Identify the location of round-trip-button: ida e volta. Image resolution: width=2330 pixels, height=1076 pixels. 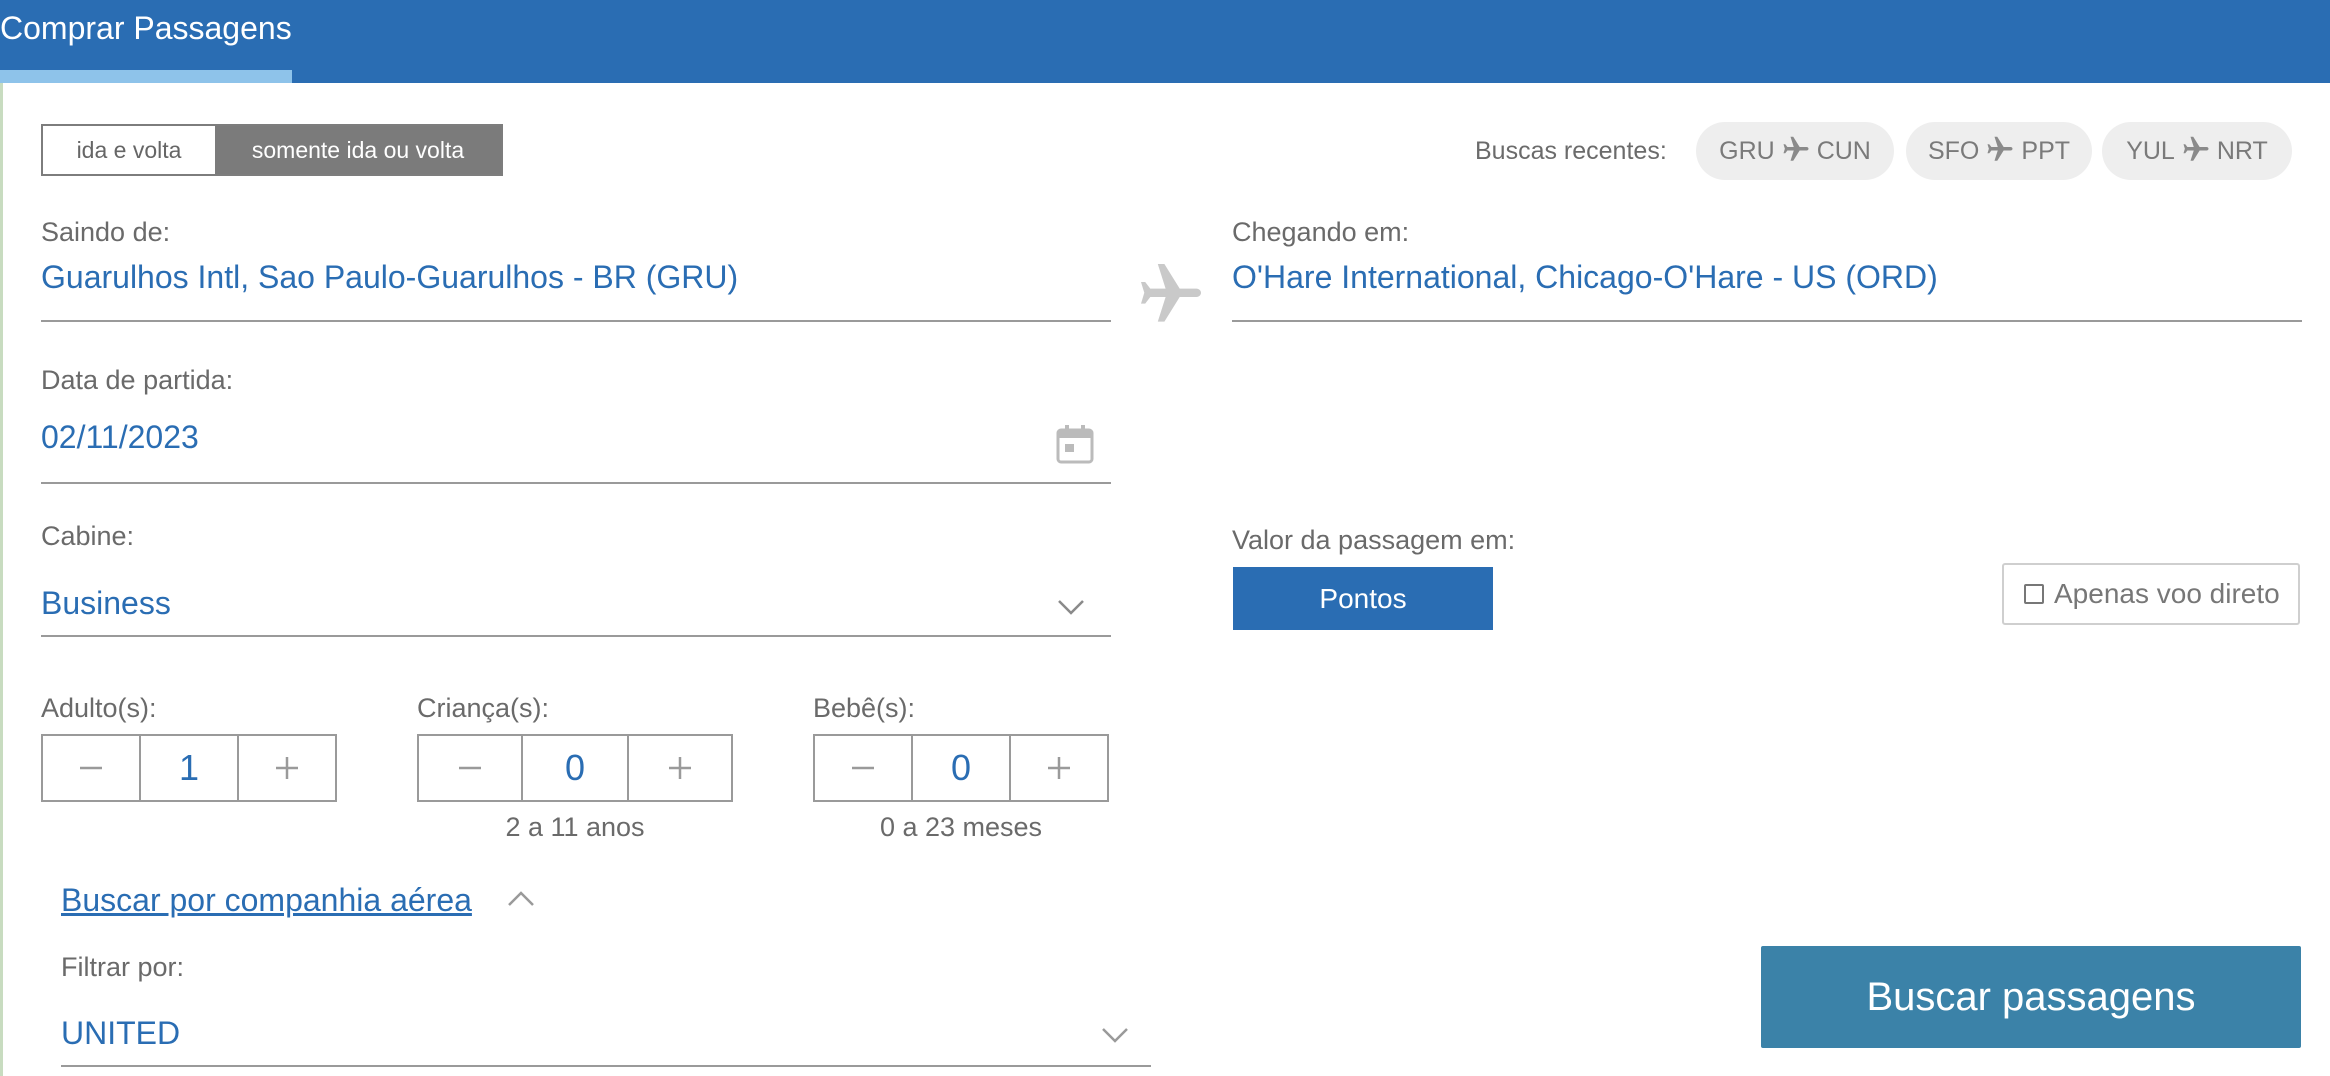
(129, 150).